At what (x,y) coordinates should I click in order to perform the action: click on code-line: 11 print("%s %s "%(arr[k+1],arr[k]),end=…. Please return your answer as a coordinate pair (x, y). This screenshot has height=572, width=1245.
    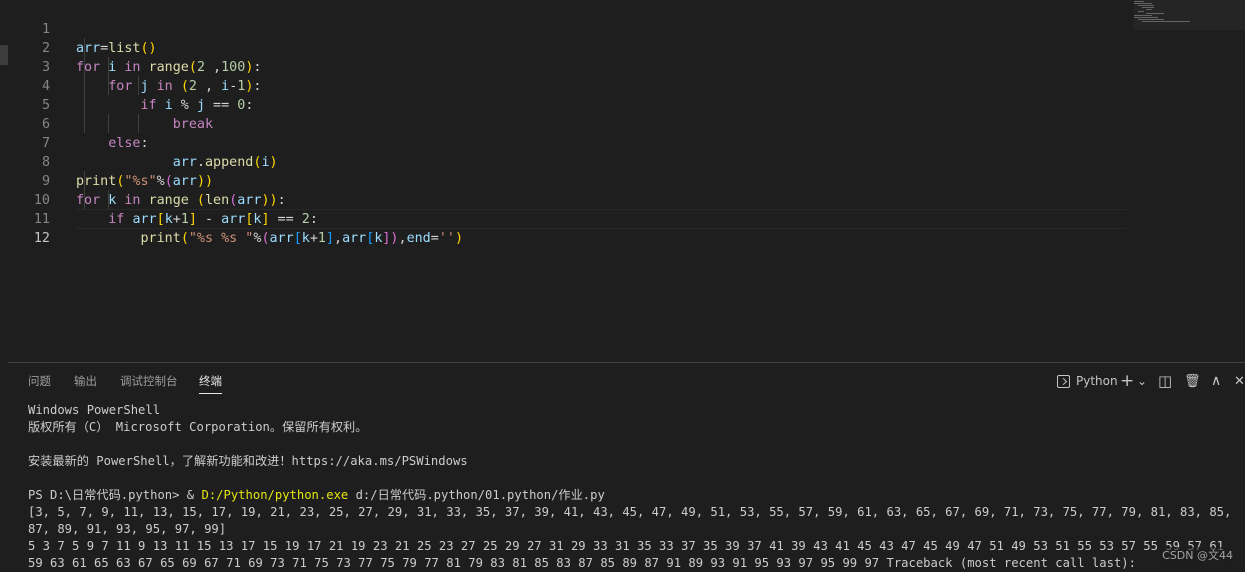
    Looking at the image, I should click on (568, 218).